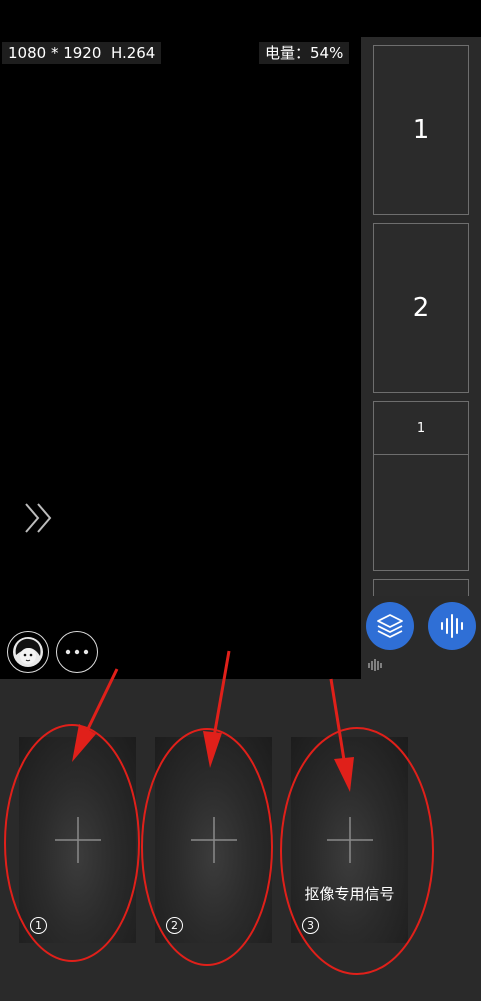 The height and width of the screenshot is (1001, 481). I want to click on layers-button, so click(390, 626).